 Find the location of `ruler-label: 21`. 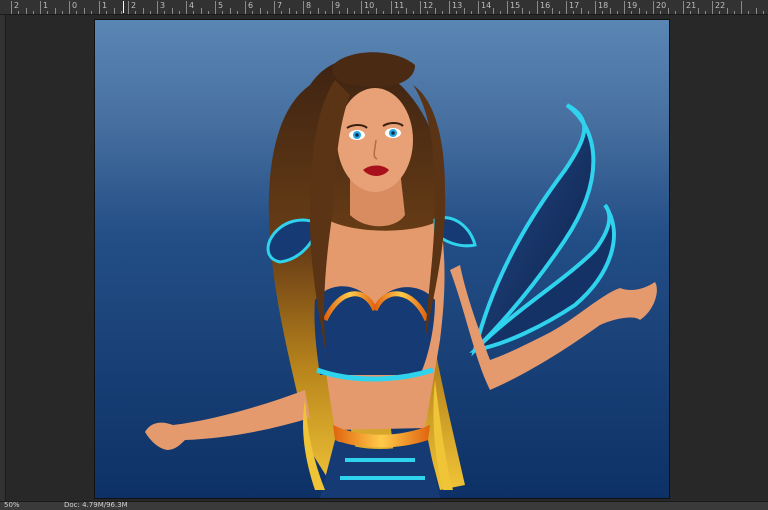

ruler-label: 21 is located at coordinates (691, 5).